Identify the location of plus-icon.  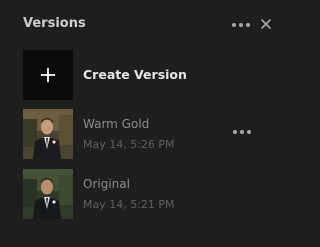
(48, 75).